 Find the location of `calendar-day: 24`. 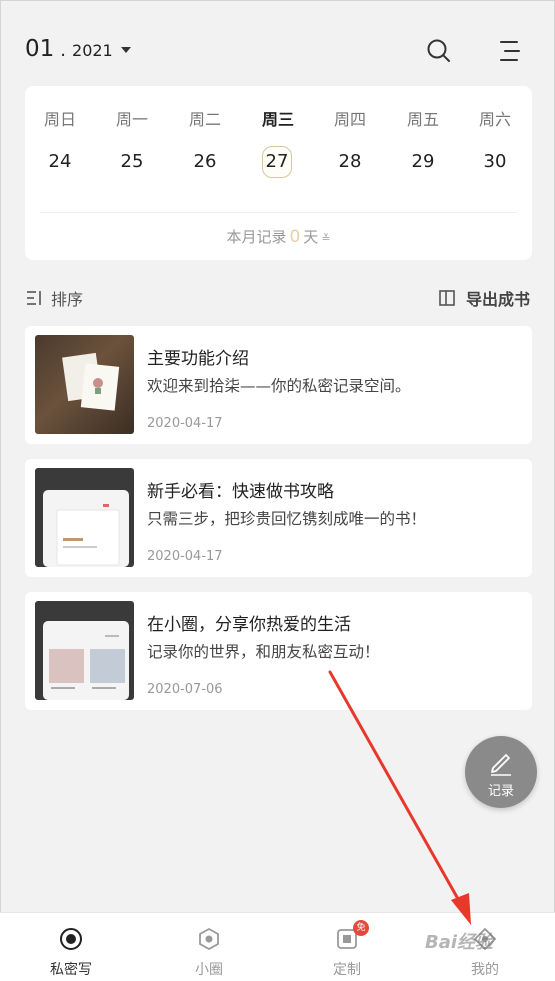

calendar-day: 24 is located at coordinates (60, 162).